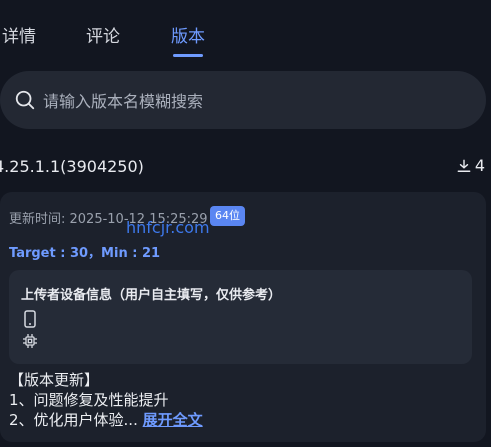  I want to click on download-count: 4, so click(479, 165).